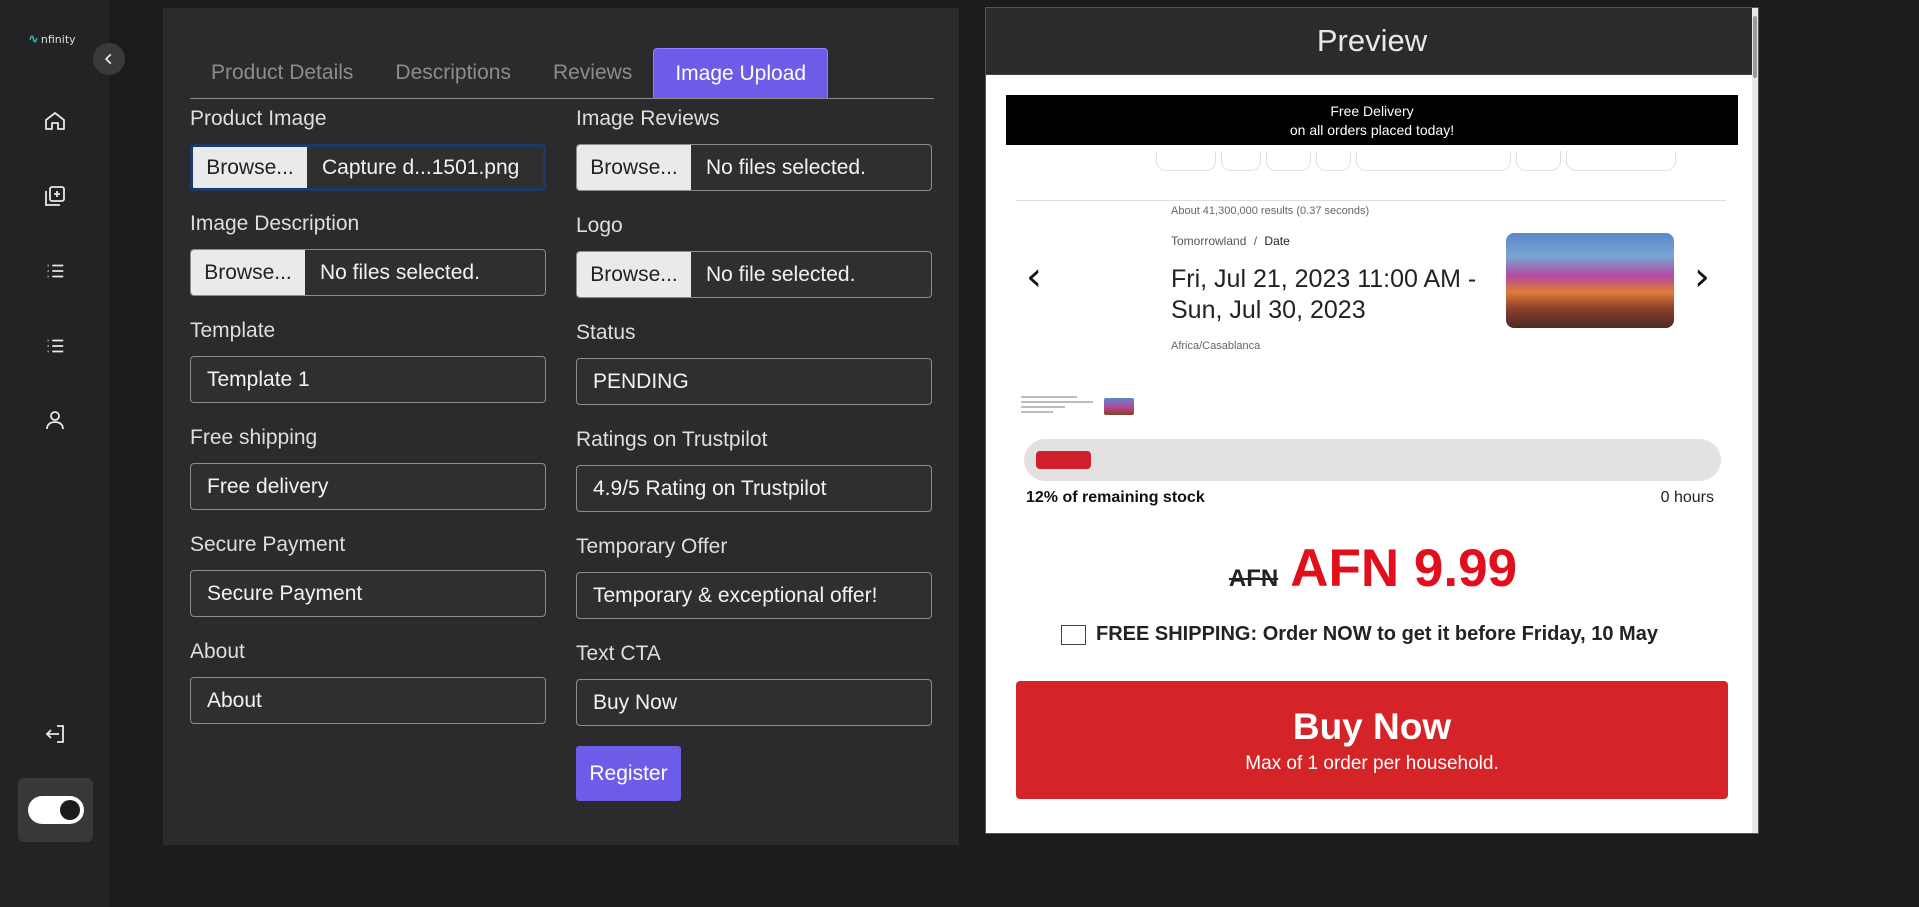  What do you see at coordinates (1061, 408) in the screenshot?
I see `thumbnail-text-lines` at bounding box center [1061, 408].